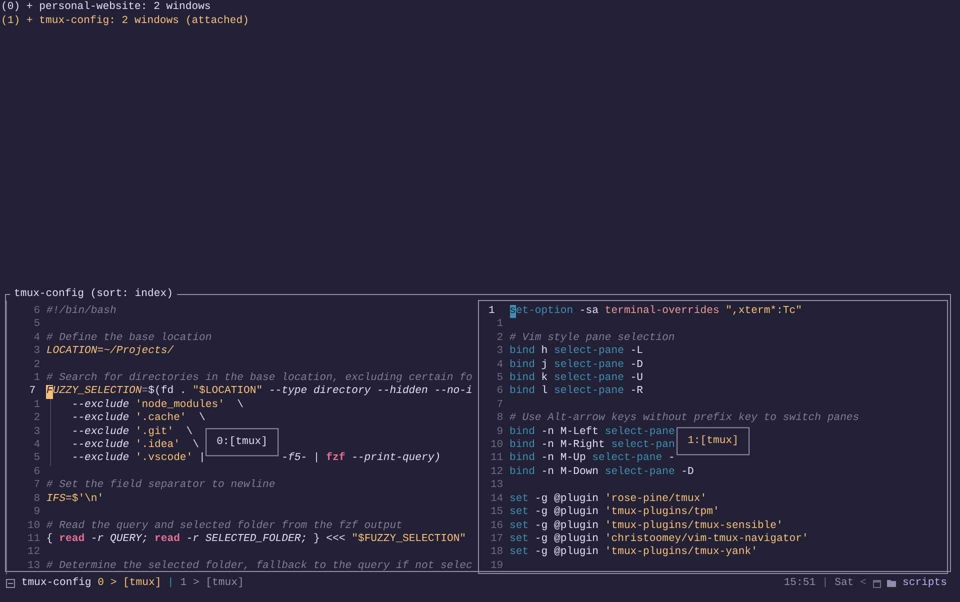 Image resolution: width=960 pixels, height=602 pixels. What do you see at coordinates (636, 379) in the screenshot?
I see `code-token: -U` at bounding box center [636, 379].